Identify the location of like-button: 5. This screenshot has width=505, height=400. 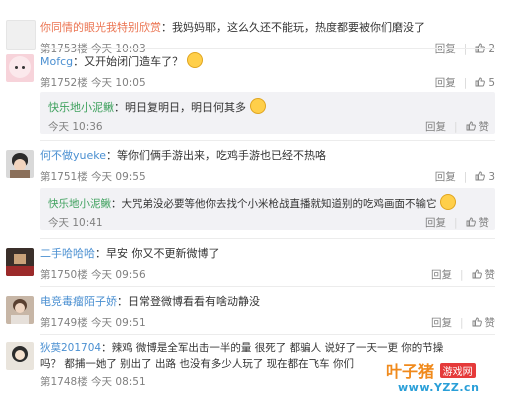
(485, 83).